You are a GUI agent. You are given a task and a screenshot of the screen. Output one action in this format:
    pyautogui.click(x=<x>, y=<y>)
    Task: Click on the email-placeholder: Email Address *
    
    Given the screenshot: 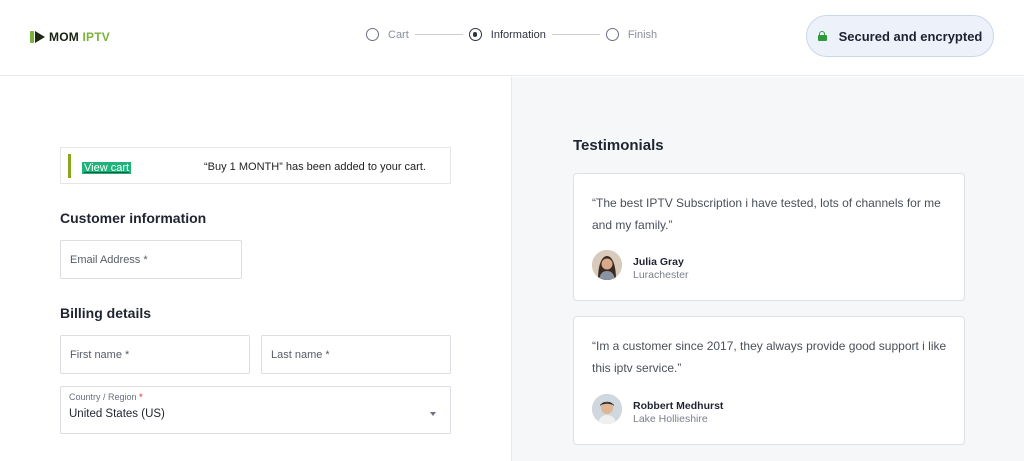 What is the action you would take?
    pyautogui.click(x=109, y=260)
    